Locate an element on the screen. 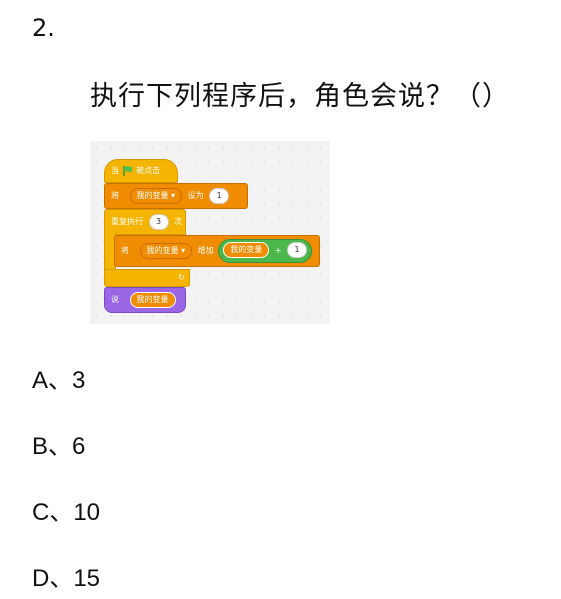 The width and height of the screenshot is (561, 599). green-flag-icon is located at coordinates (127, 170).